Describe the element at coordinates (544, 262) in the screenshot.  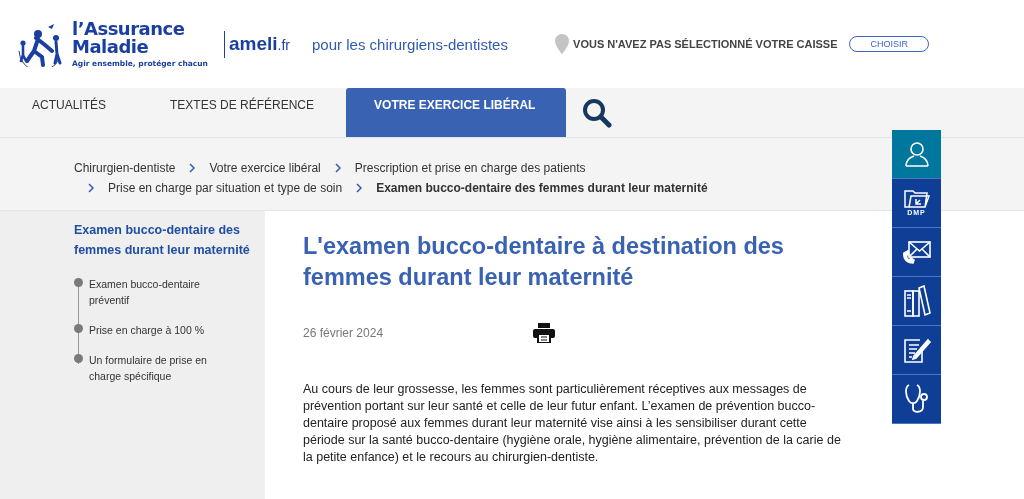
I see `article-title: L'examen bucco-dentaire à destination des femmes durant leur maternité` at that location.